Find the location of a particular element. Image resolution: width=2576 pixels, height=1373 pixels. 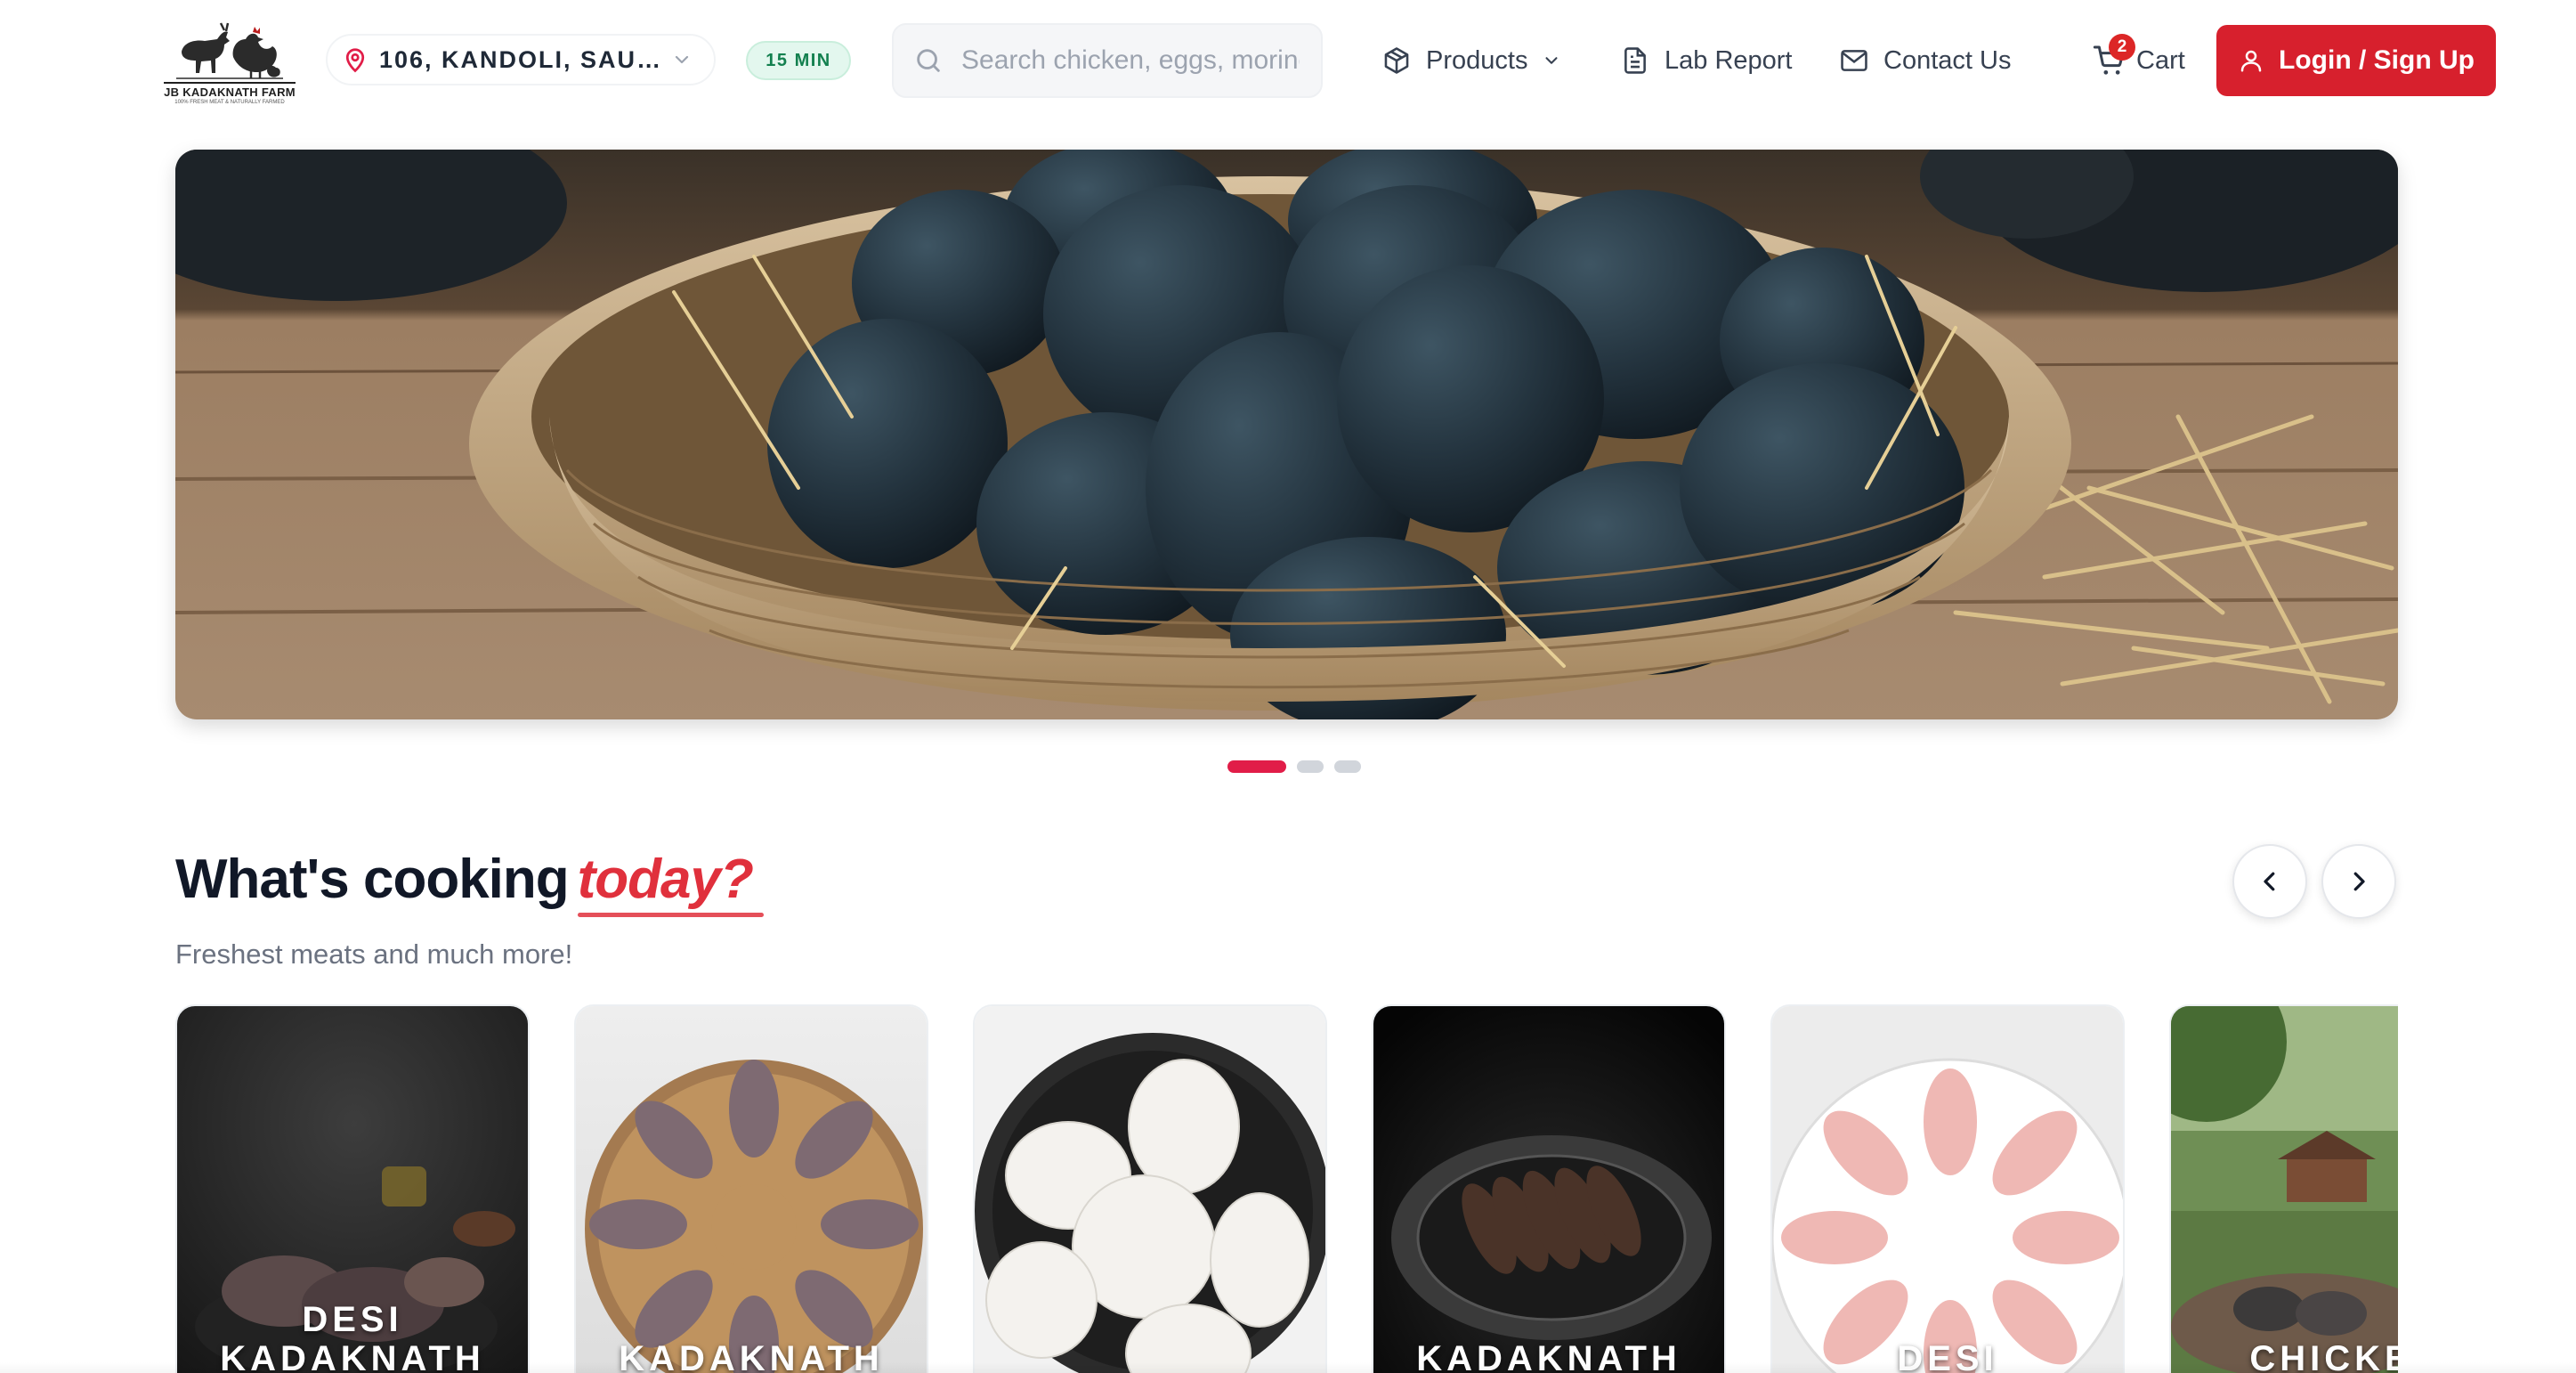

section-title-main: What's cooking is located at coordinates (373, 879).